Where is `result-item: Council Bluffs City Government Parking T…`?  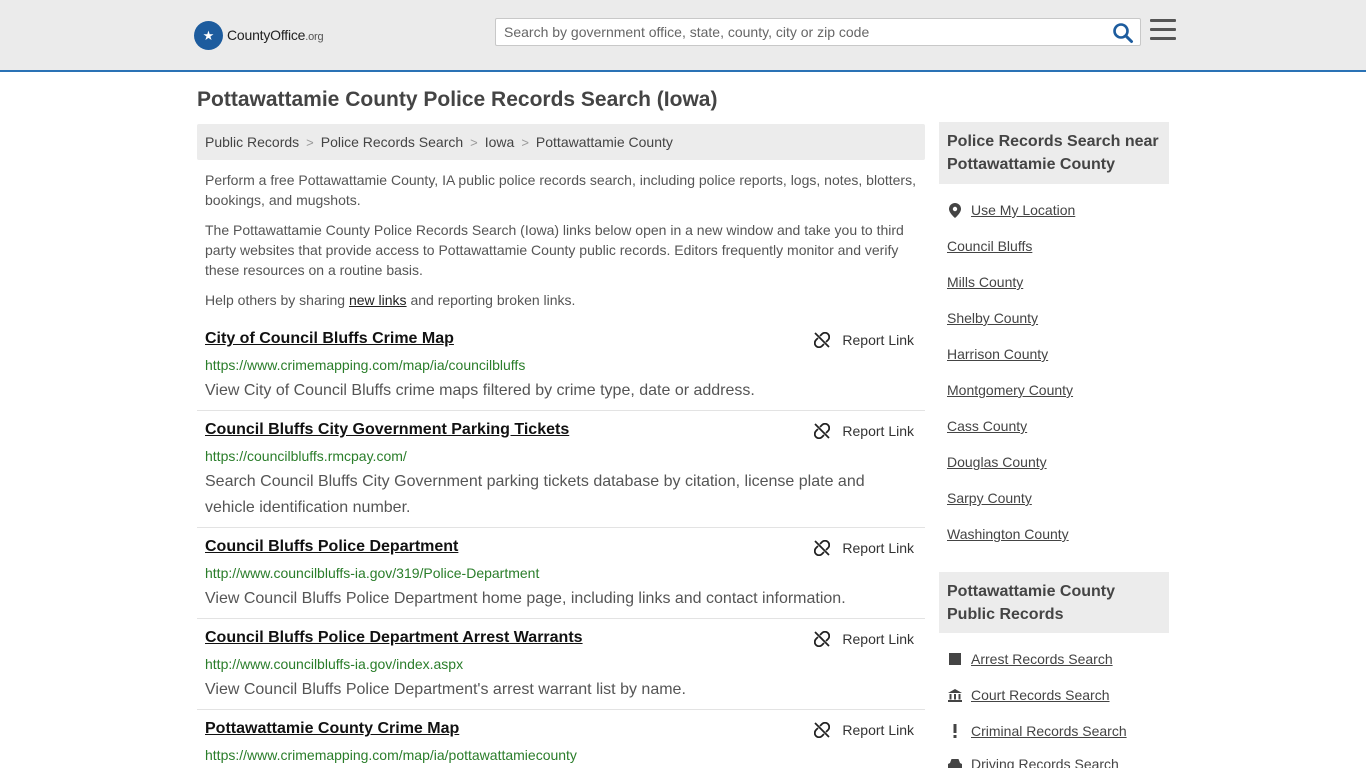
result-item: Council Bluffs City Government Parking T… is located at coordinates (561, 474).